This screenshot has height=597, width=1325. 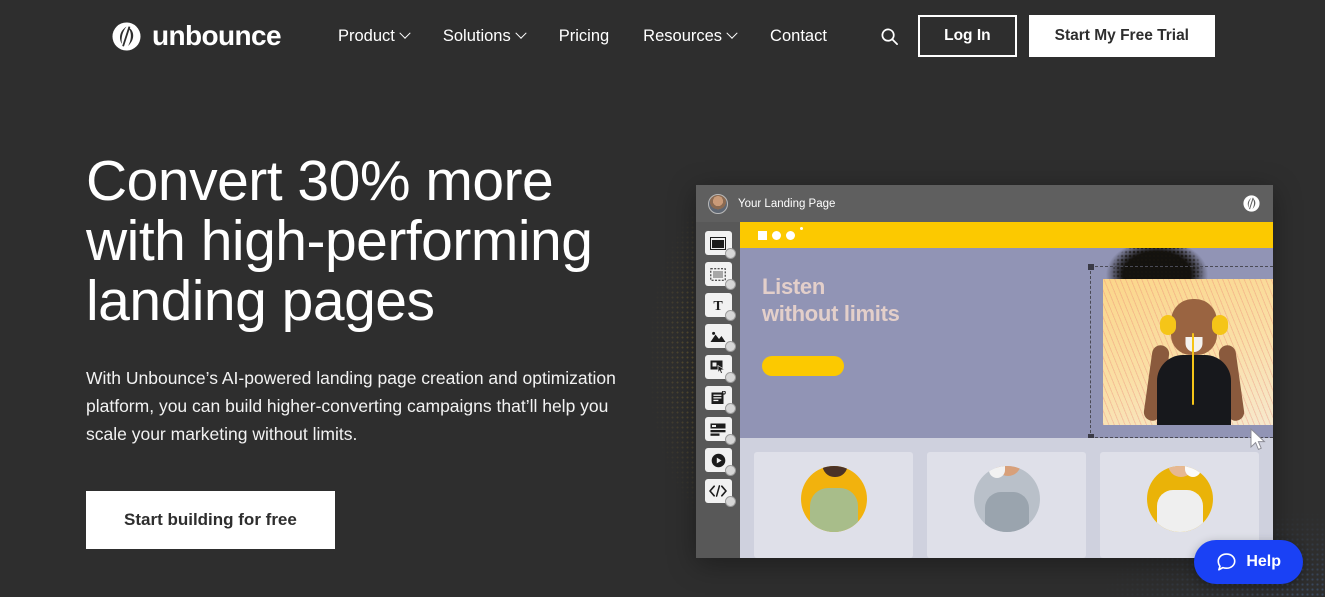 What do you see at coordinates (803, 366) in the screenshot?
I see `mockup-hero-cta-button` at bounding box center [803, 366].